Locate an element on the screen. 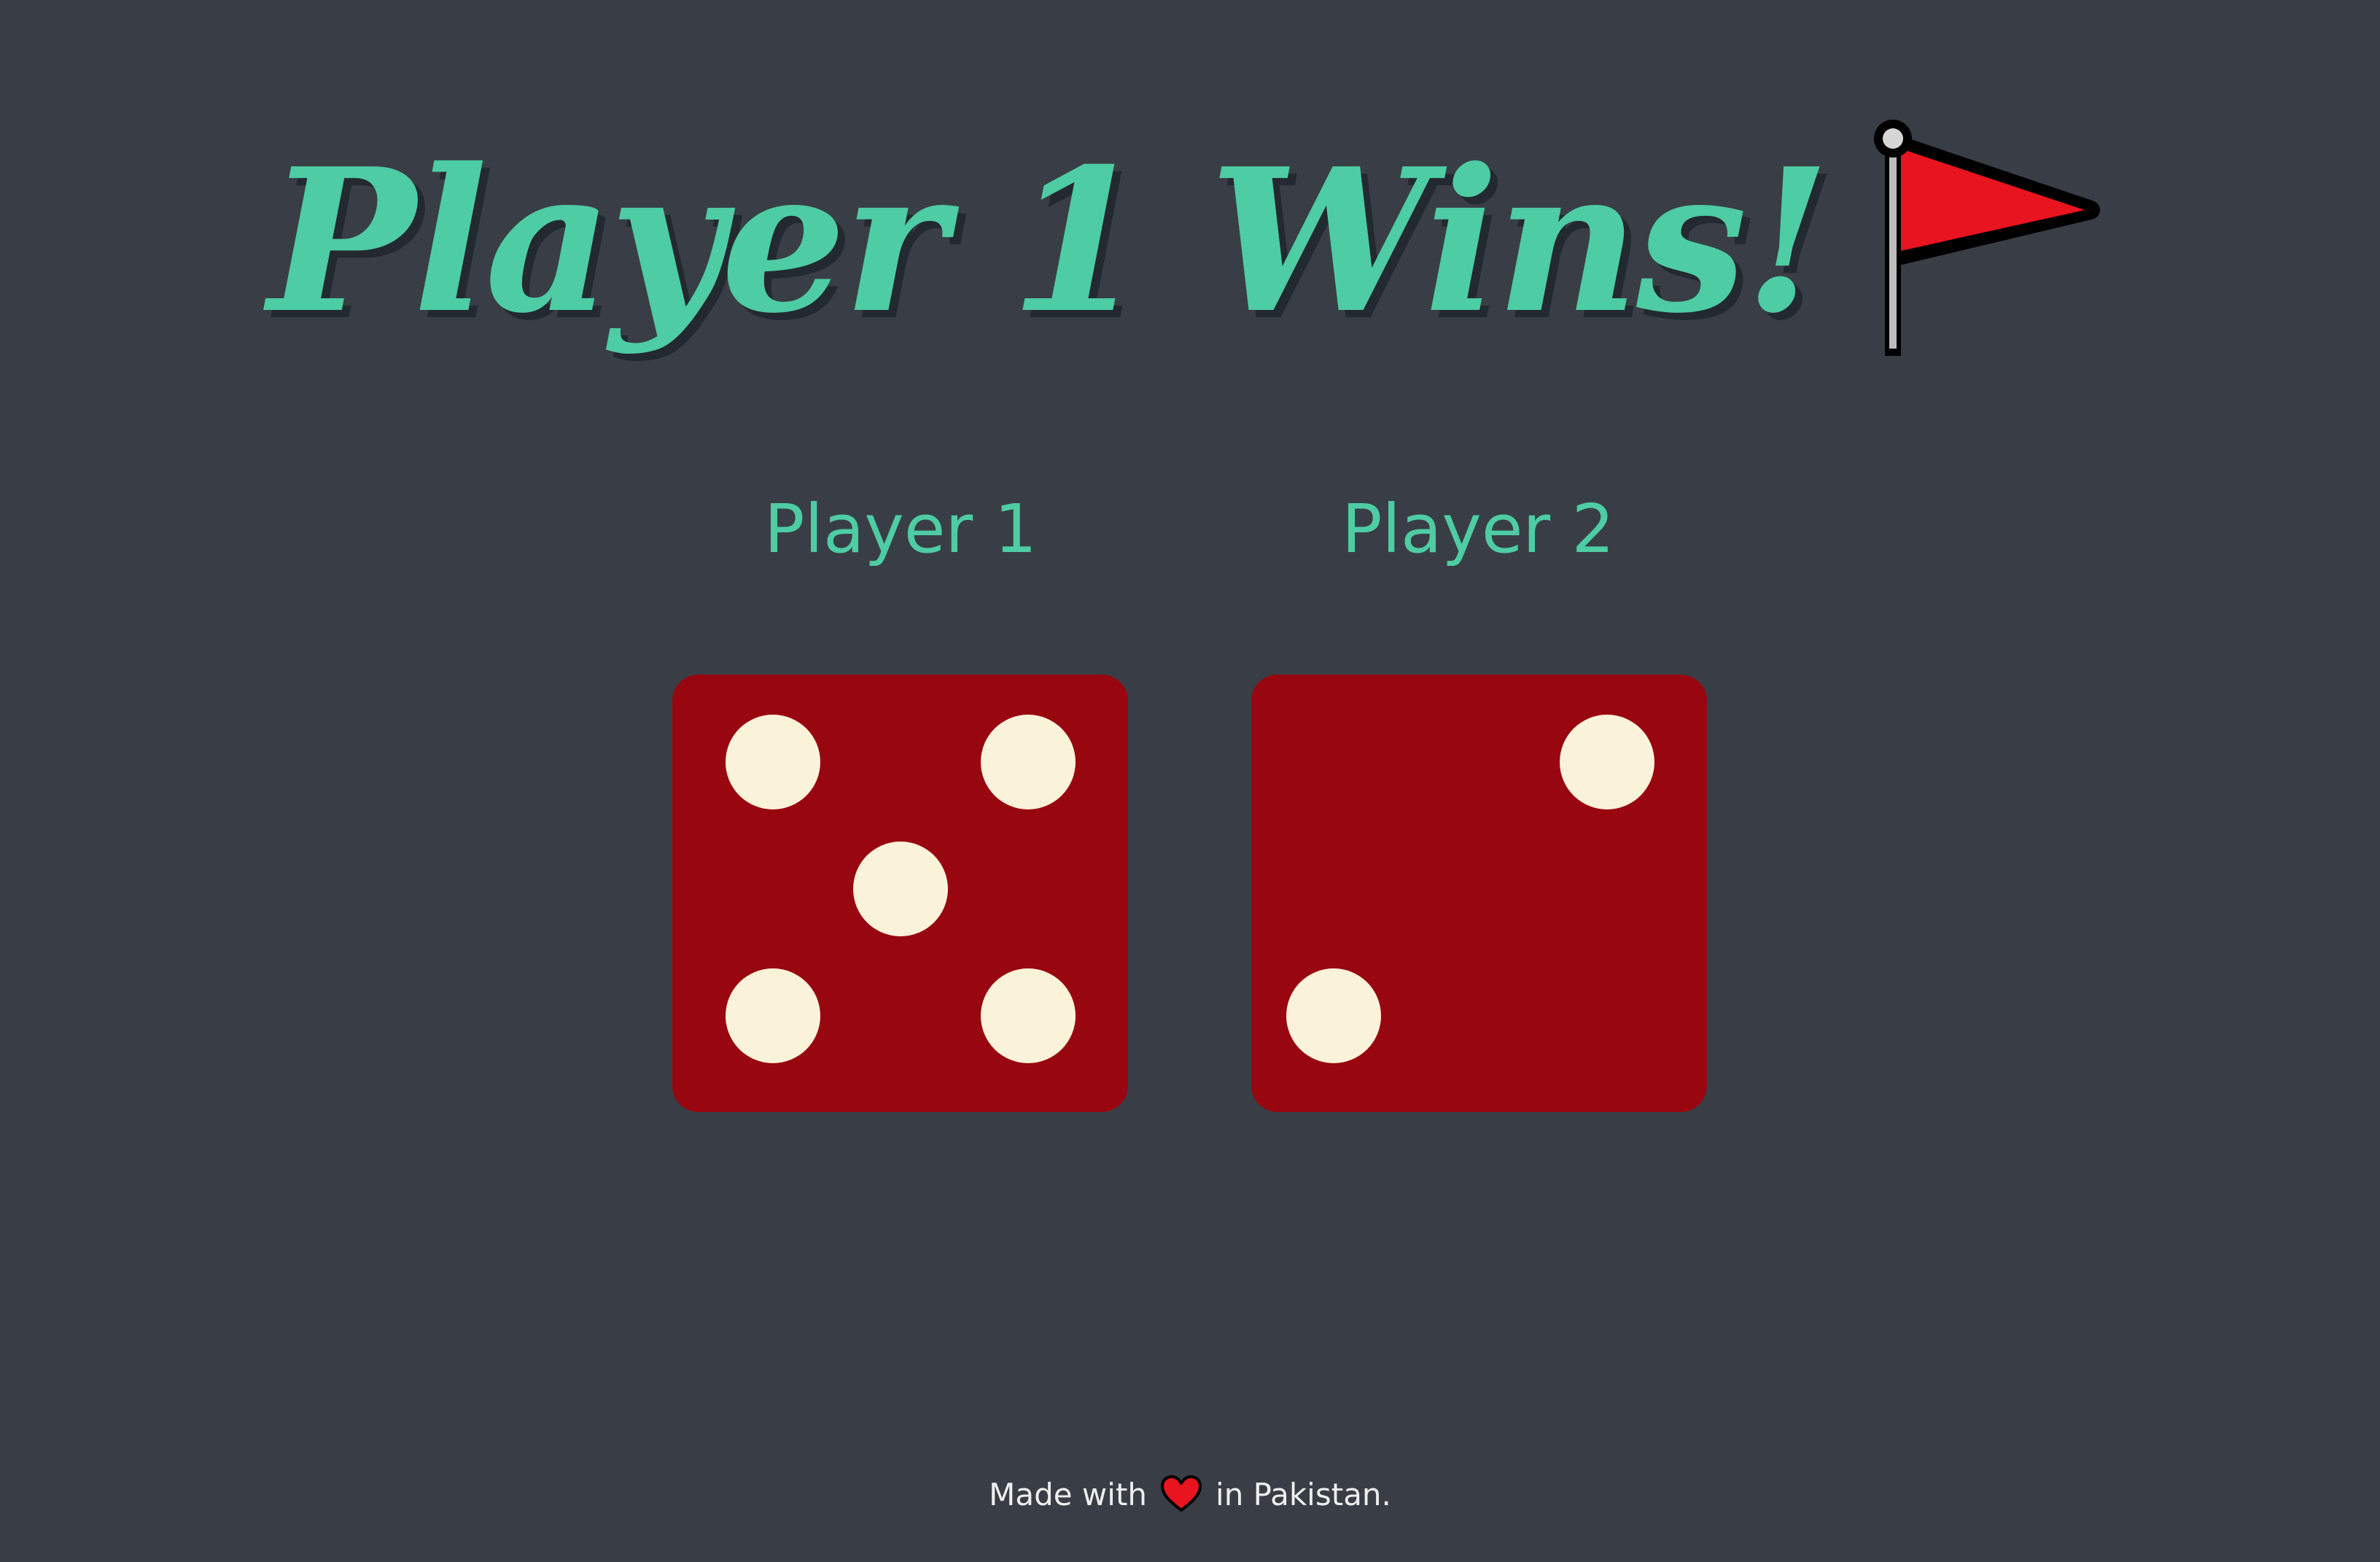 The image size is (2380, 1562). footer-prefix: Made with is located at coordinates (1068, 1494).